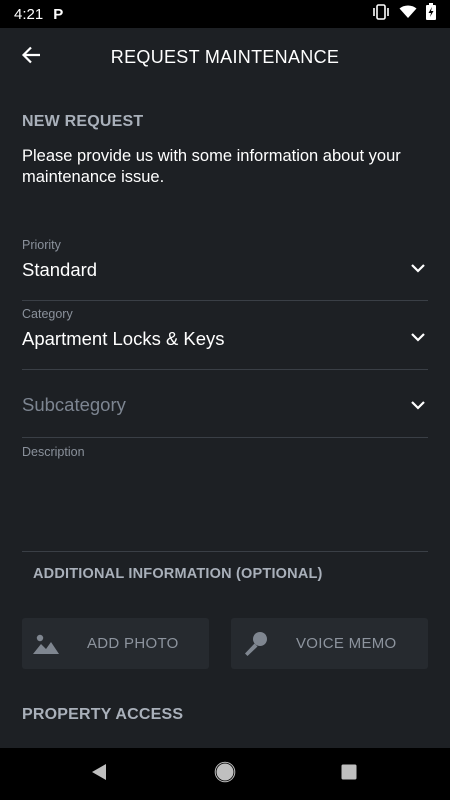  Describe the element at coordinates (47, 314) in the screenshot. I see `category-label: Category` at that location.